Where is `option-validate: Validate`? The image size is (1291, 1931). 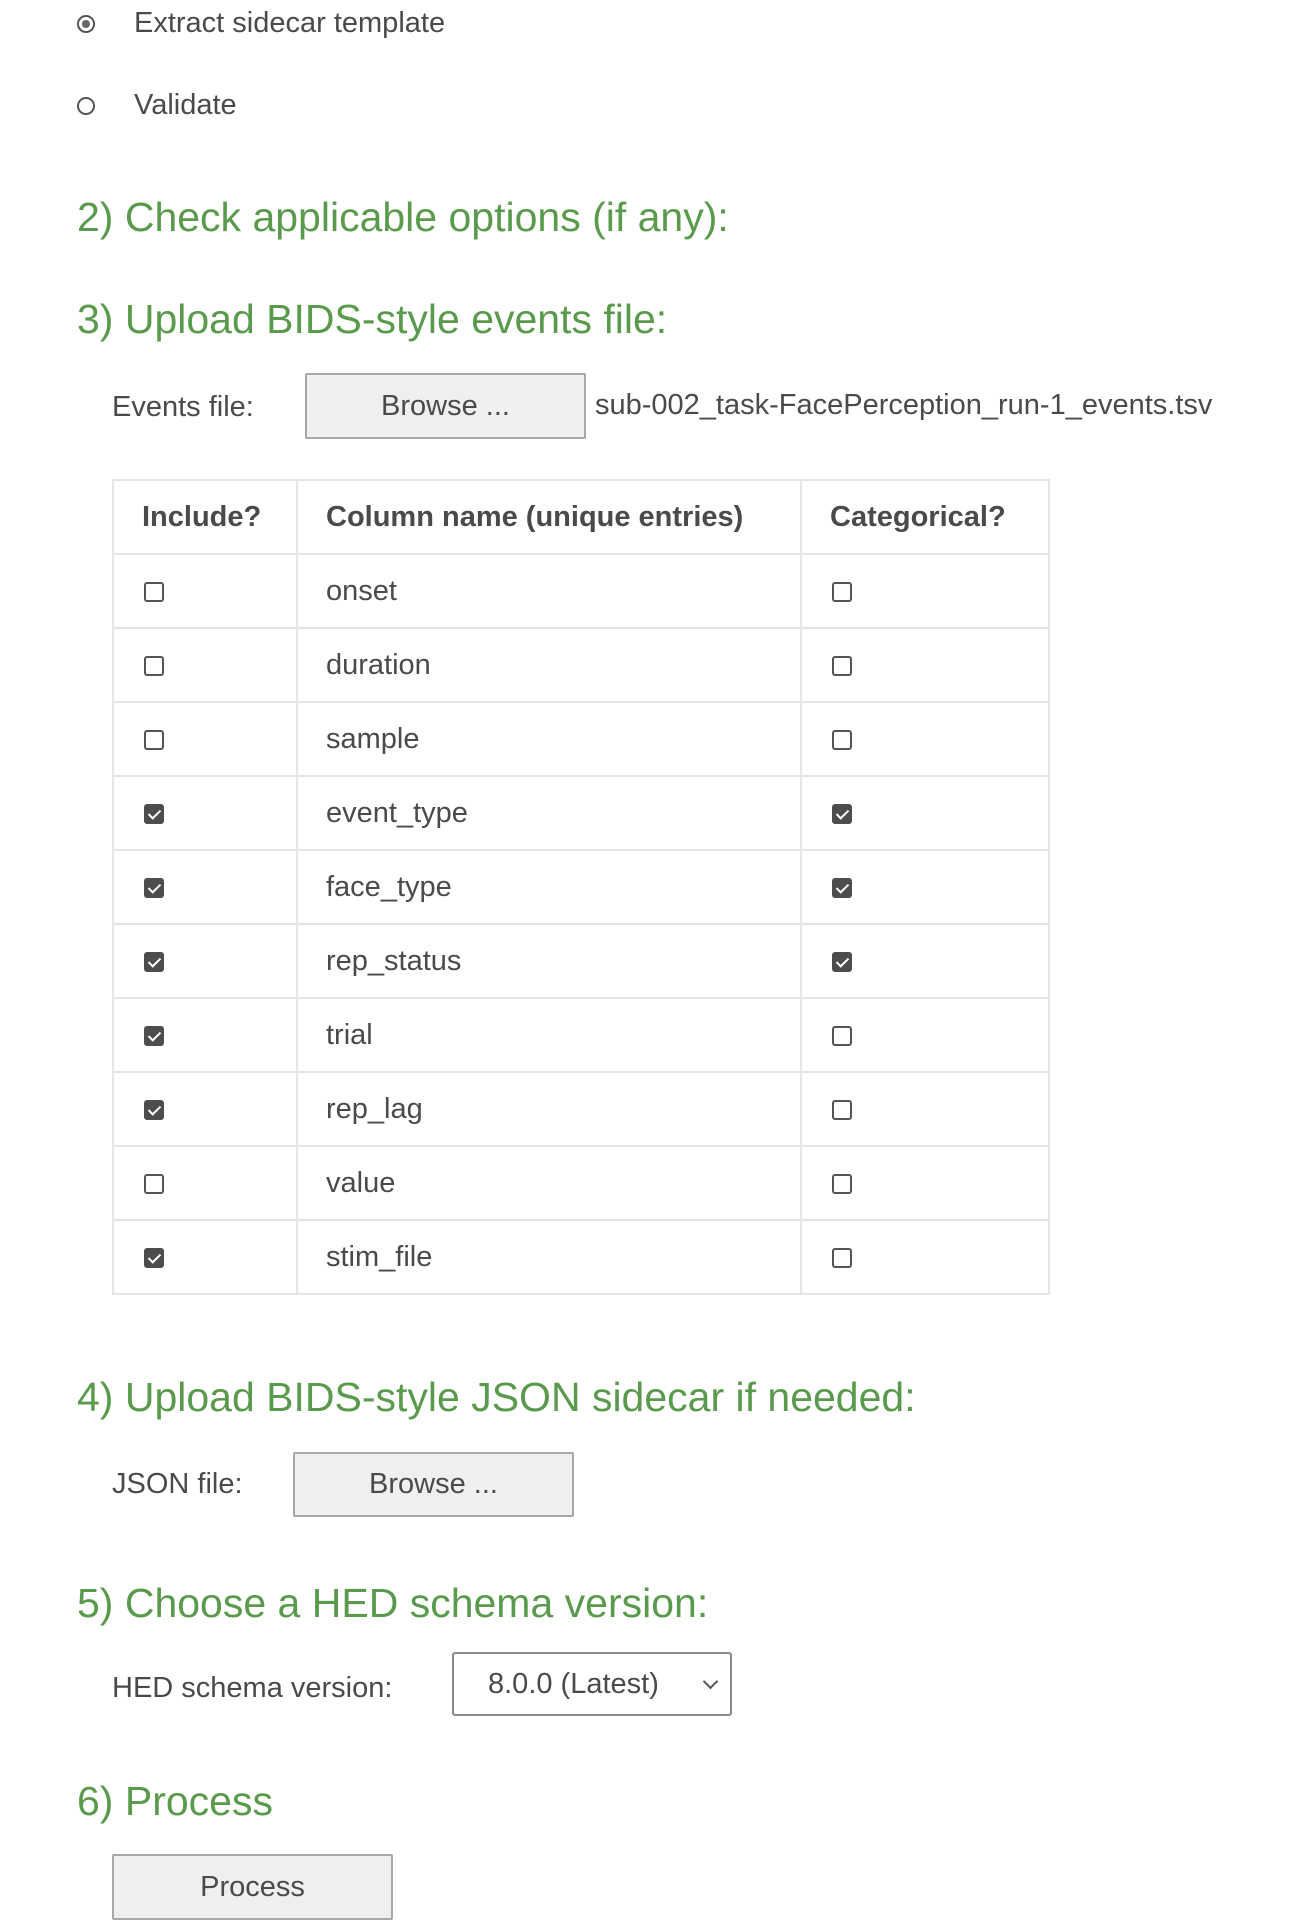 option-validate: Validate is located at coordinates (157, 105).